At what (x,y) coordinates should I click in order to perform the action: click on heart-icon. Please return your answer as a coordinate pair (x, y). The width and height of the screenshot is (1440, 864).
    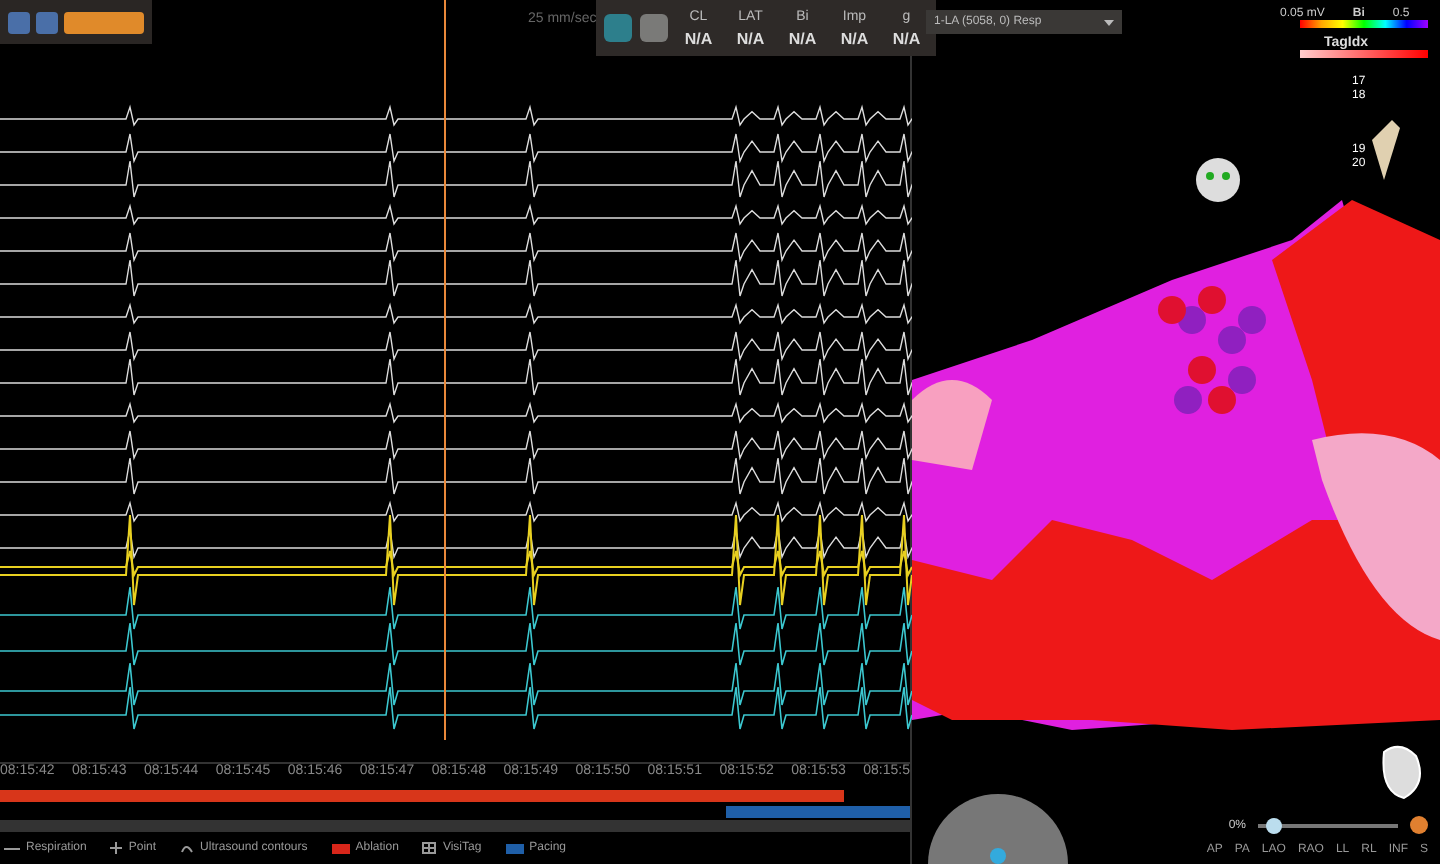
    Looking at the image, I should click on (1400, 770).